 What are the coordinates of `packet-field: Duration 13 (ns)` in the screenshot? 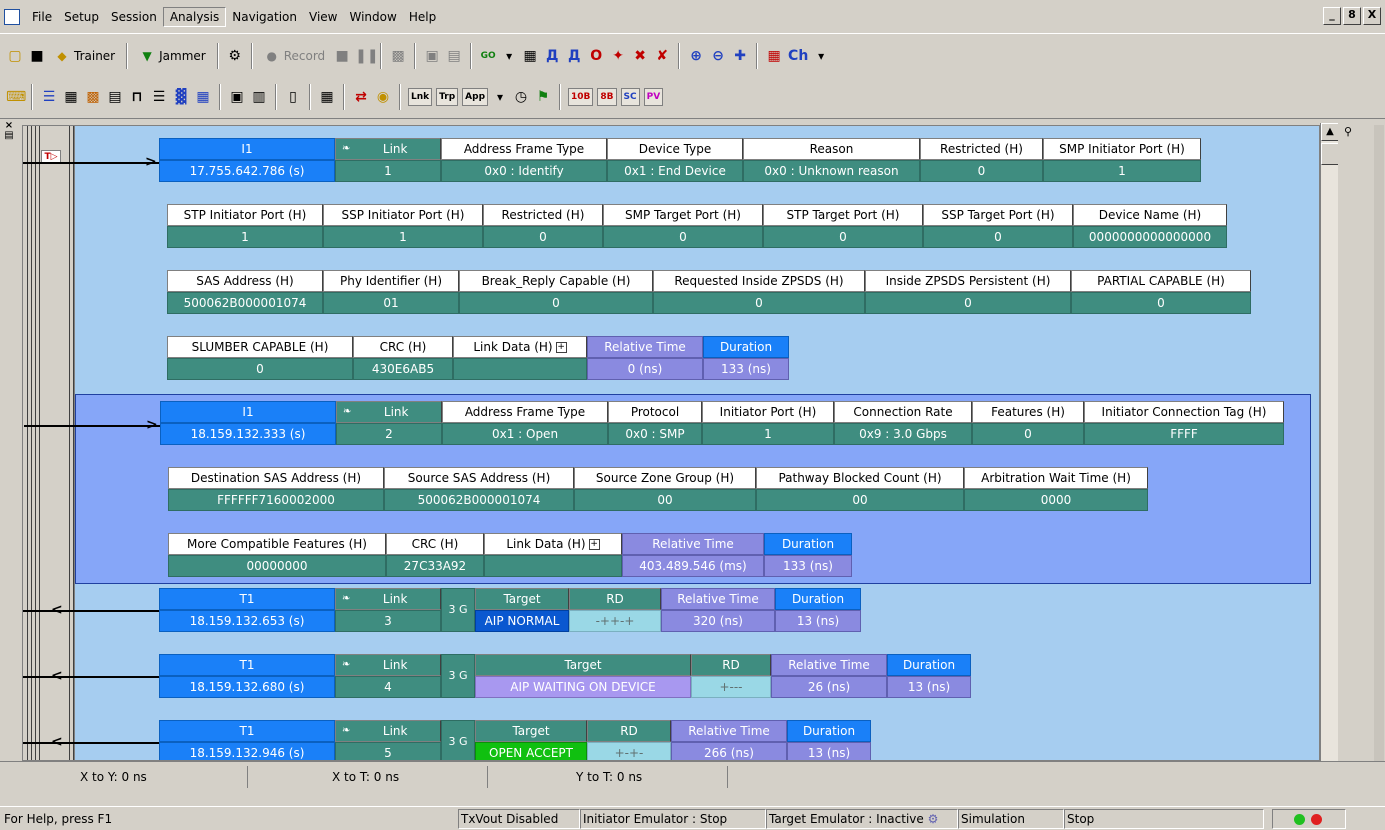 It's located at (829, 740).